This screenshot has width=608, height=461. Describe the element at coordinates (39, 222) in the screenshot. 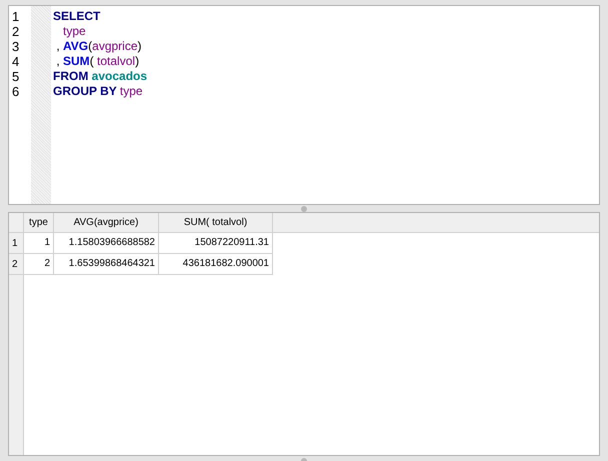

I see `column-header: type` at that location.